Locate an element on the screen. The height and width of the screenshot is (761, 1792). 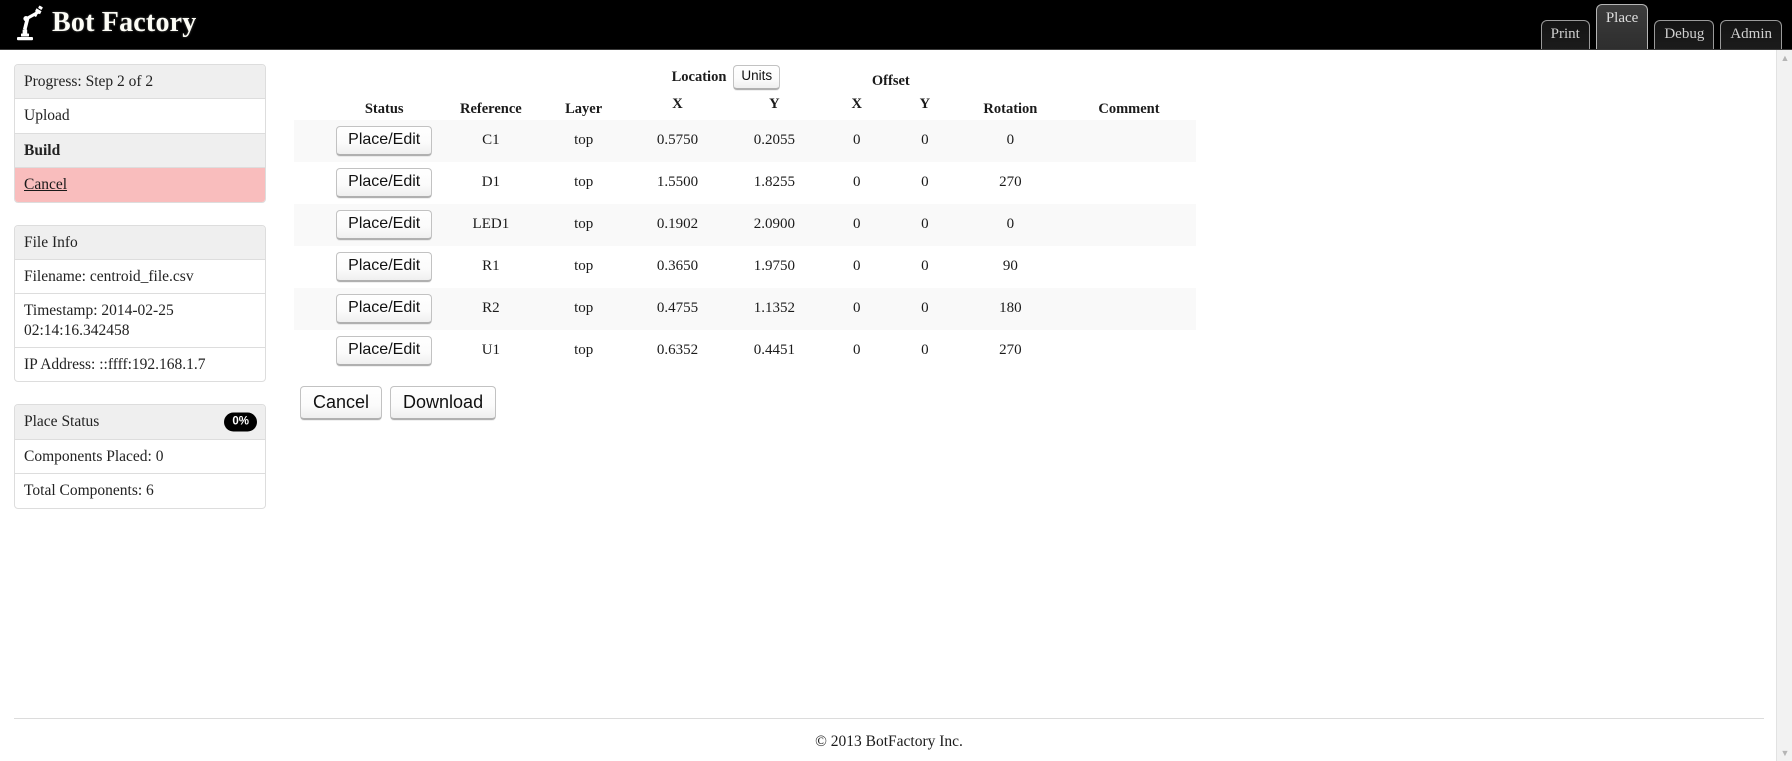
progress-step-cancel: Cancel is located at coordinates (140, 185).